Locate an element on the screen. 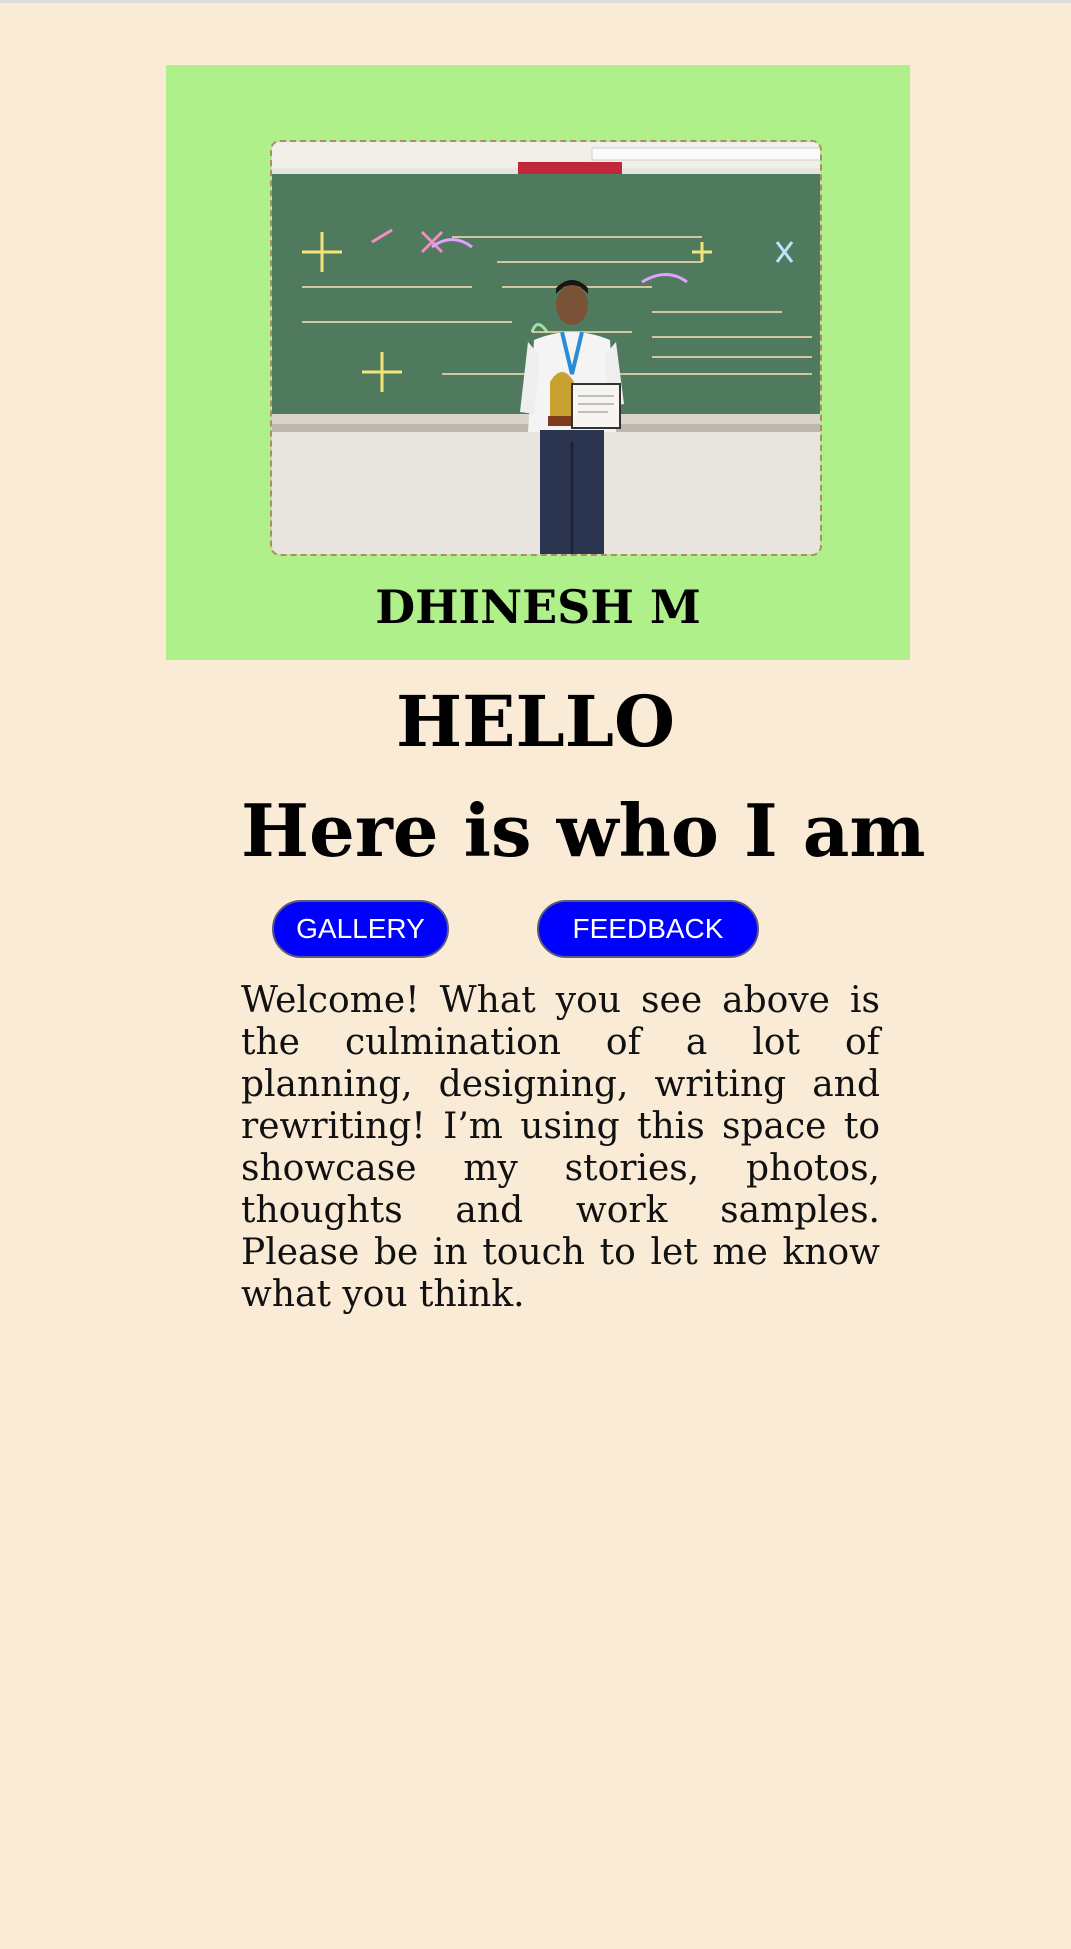 This screenshot has height=1949, width=1071. top-divider is located at coordinates (535, 1).